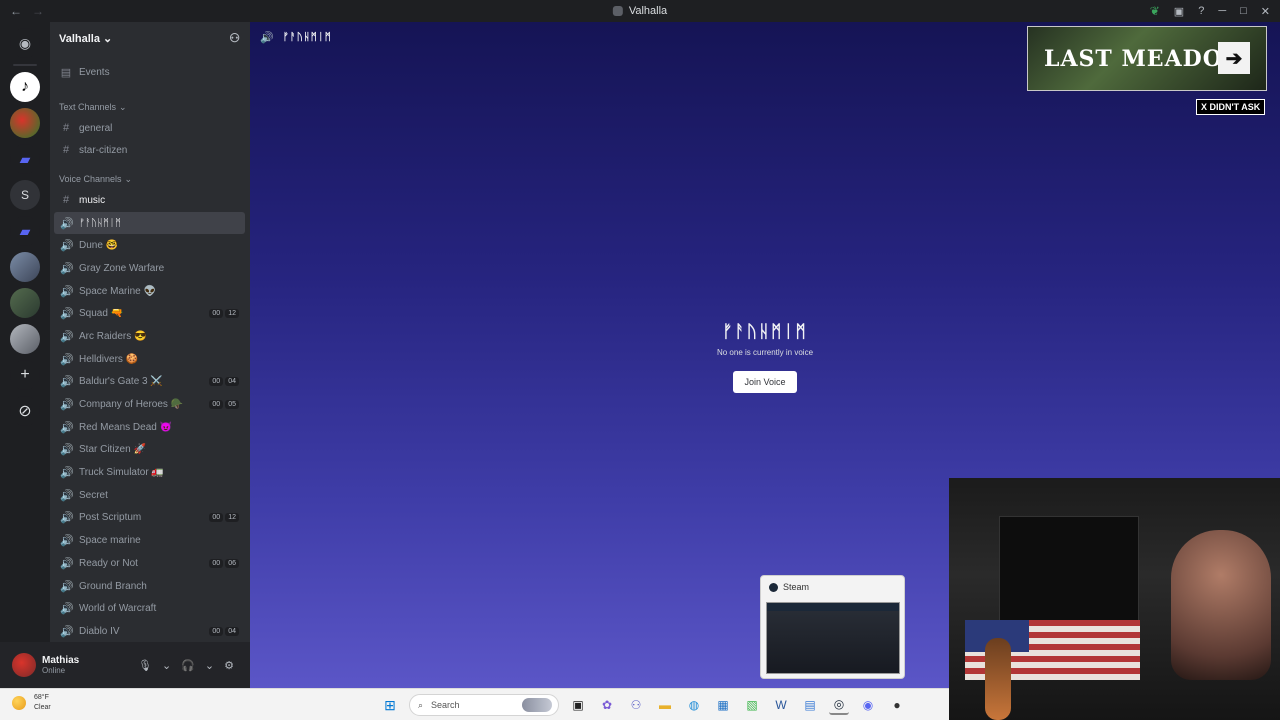  I want to click on close-icon: ✕, so click(1265, 11).